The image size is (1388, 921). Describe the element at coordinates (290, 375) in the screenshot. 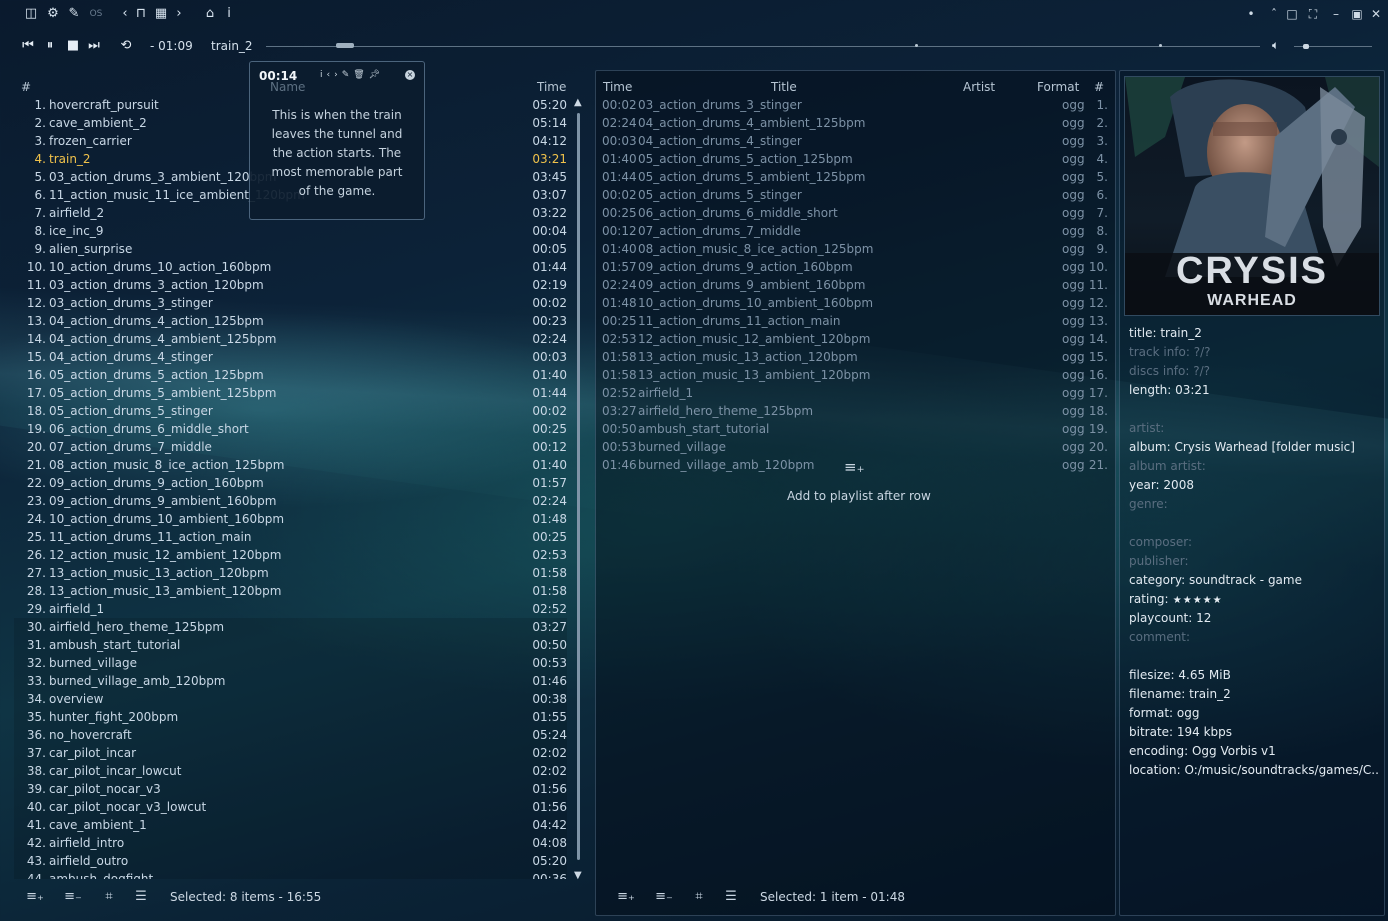

I see `playlist-row: 16. 05_action_drums_5_action_125bpm 01:40` at that location.